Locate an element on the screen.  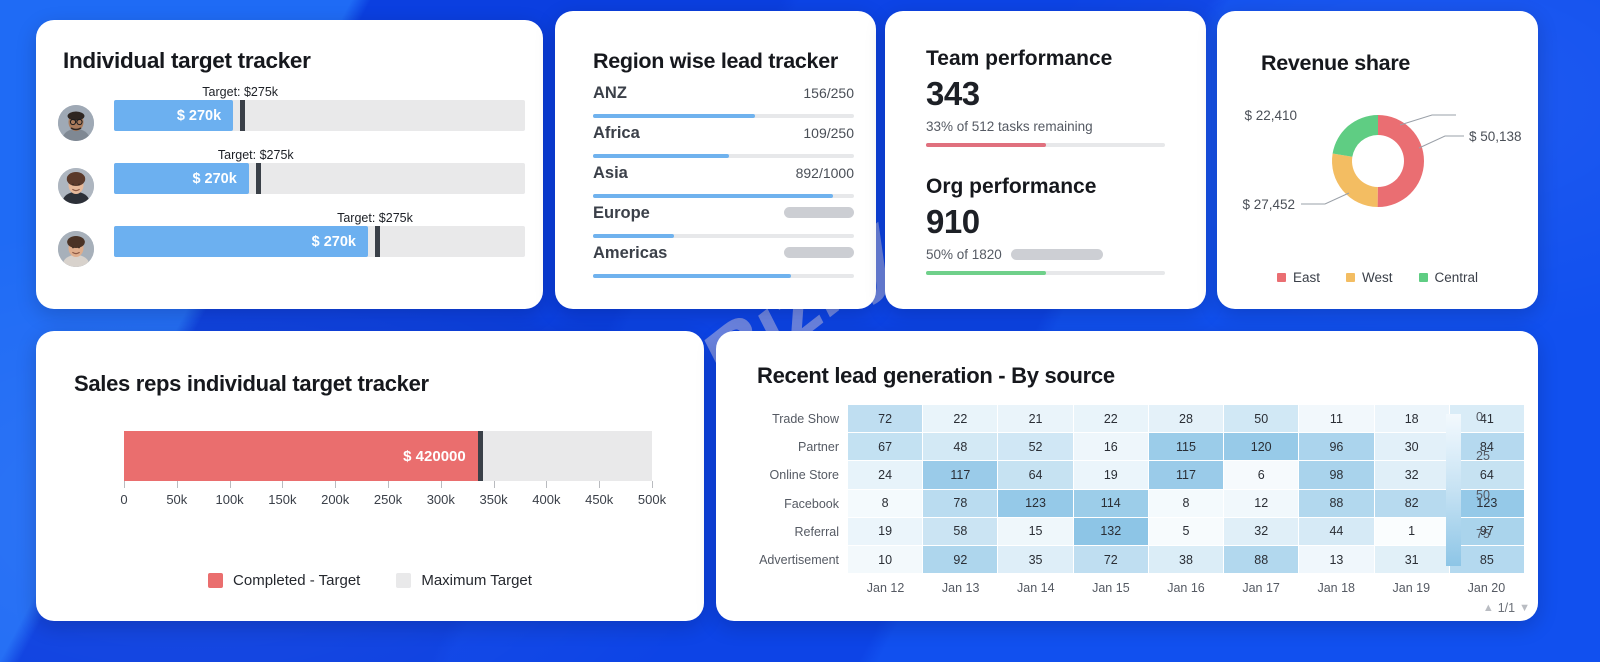
sales-axis-tick-label: 200k is located at coordinates (335, 499).